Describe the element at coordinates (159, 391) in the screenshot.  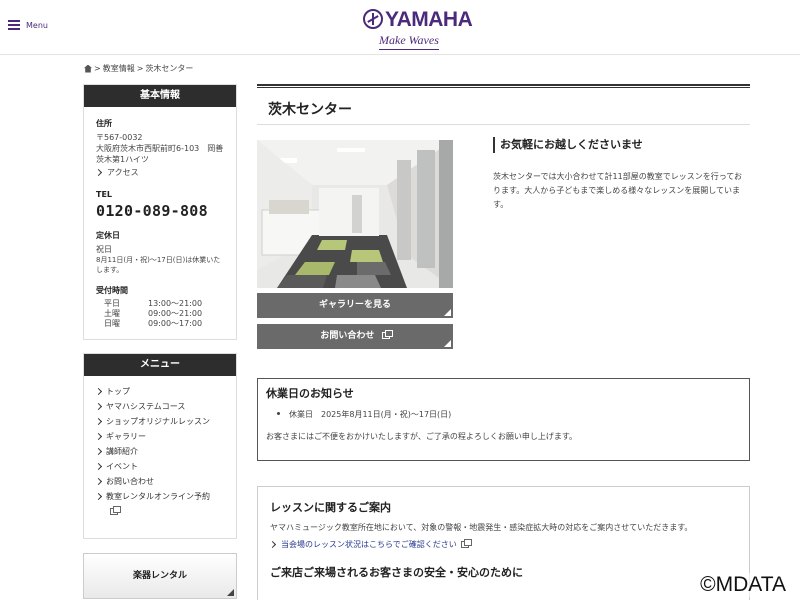
I see `menu-item-top: トップ` at that location.